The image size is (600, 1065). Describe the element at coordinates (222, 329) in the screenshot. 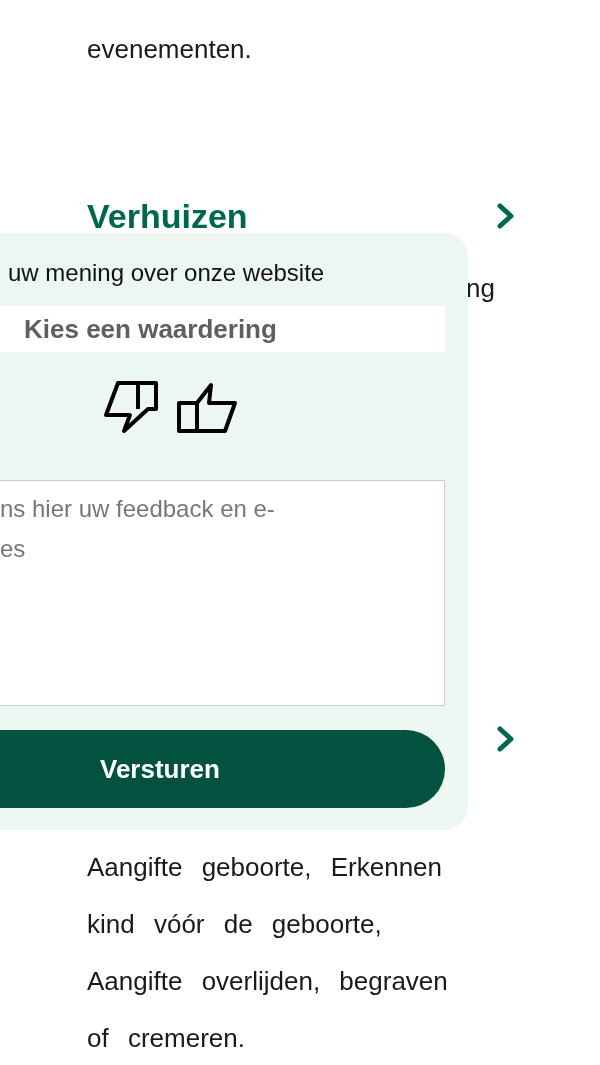

I see `rating-dropdown: Kies een waardering` at that location.